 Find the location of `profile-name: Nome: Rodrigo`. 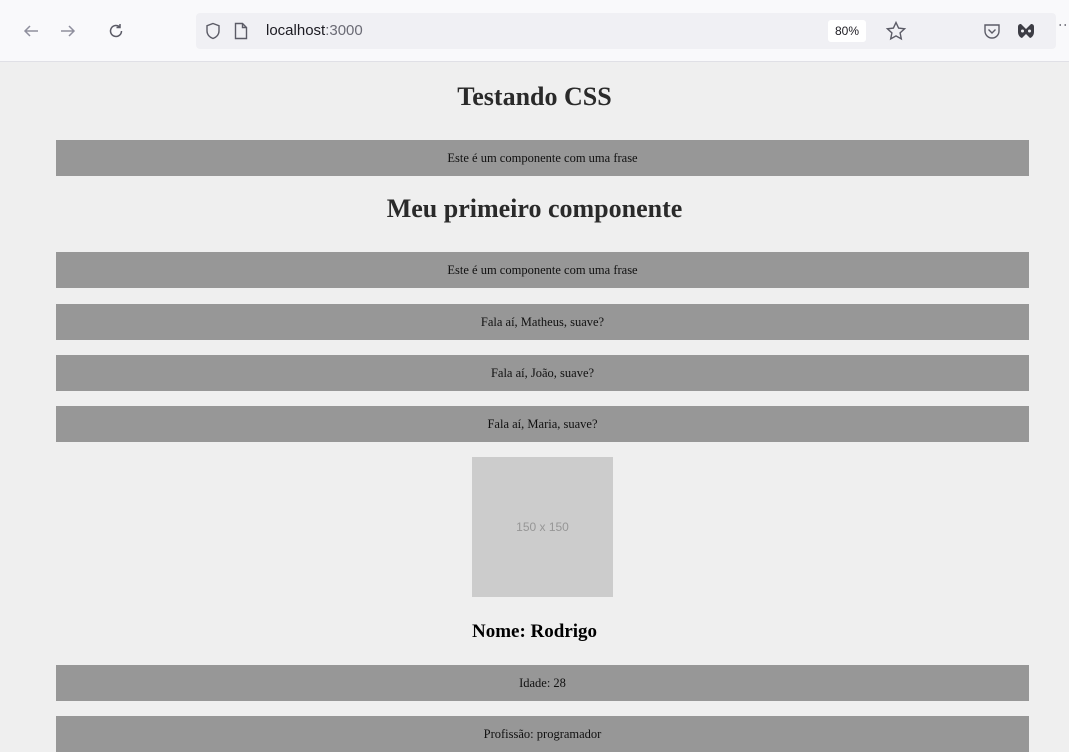

profile-name: Nome: Rodrigo is located at coordinates (534, 631).